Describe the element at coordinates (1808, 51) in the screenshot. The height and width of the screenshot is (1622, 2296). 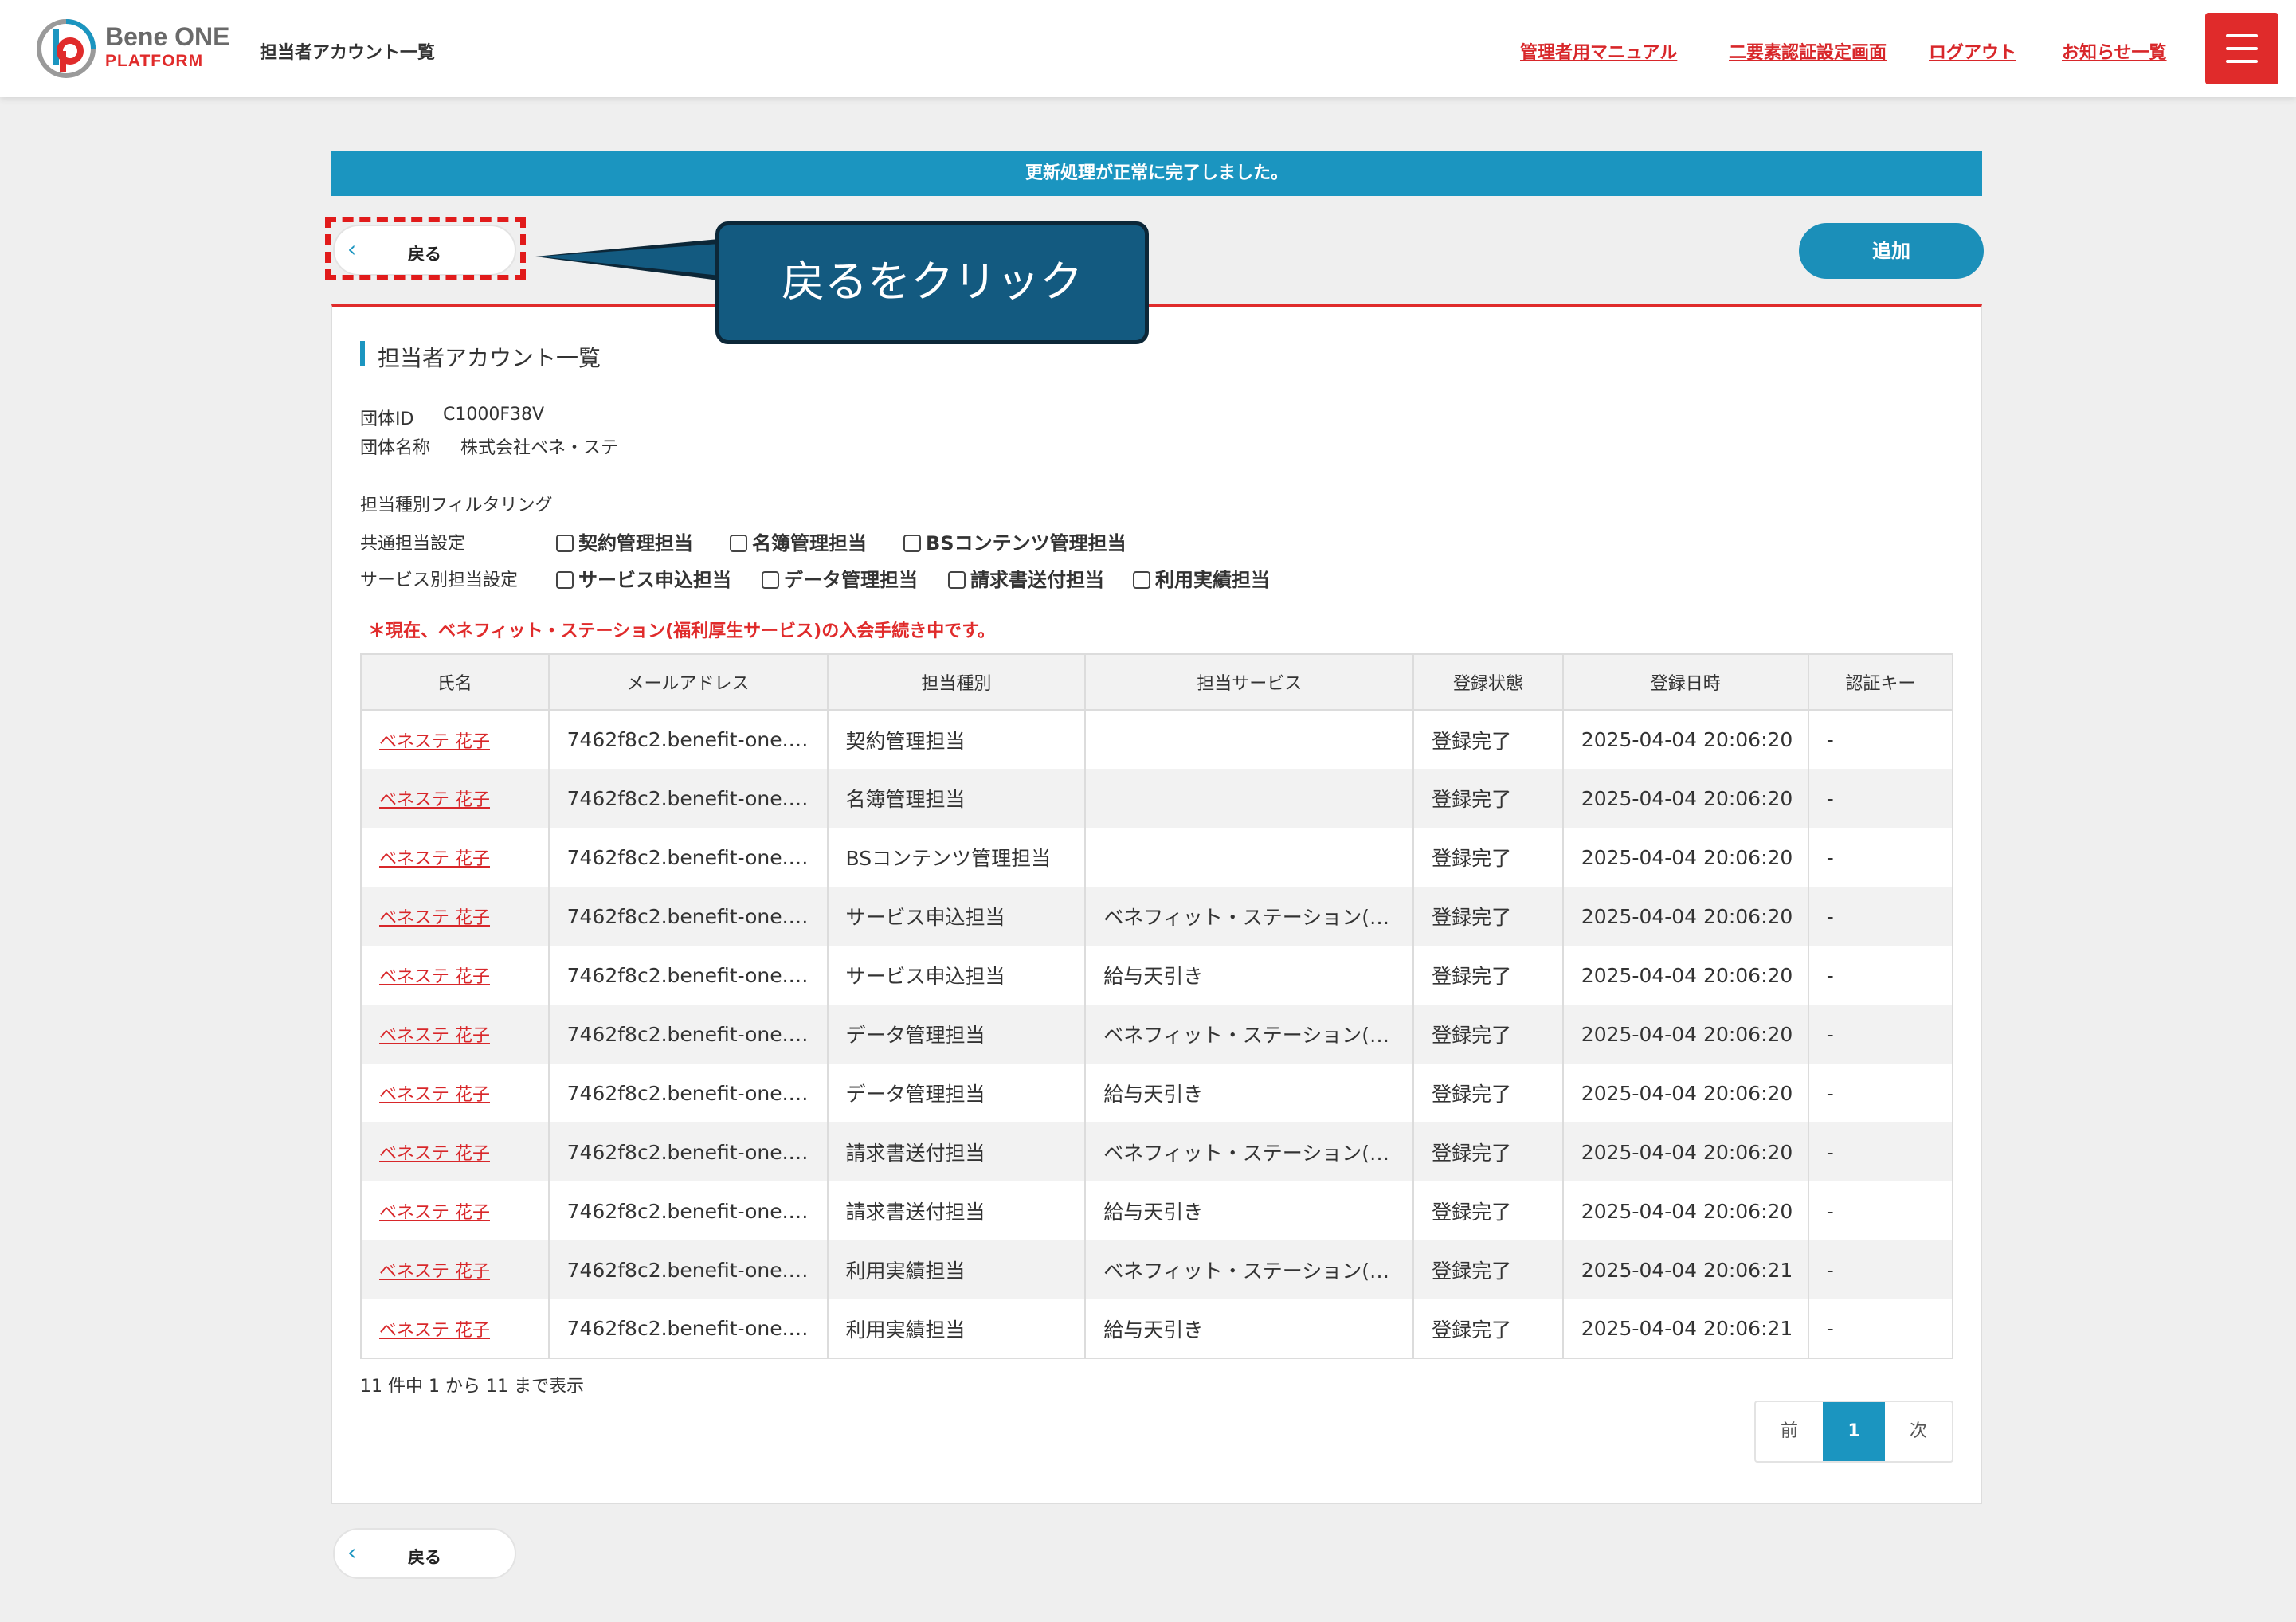
I see `nav-two-factor-link: 二要素認証設定画面` at that location.